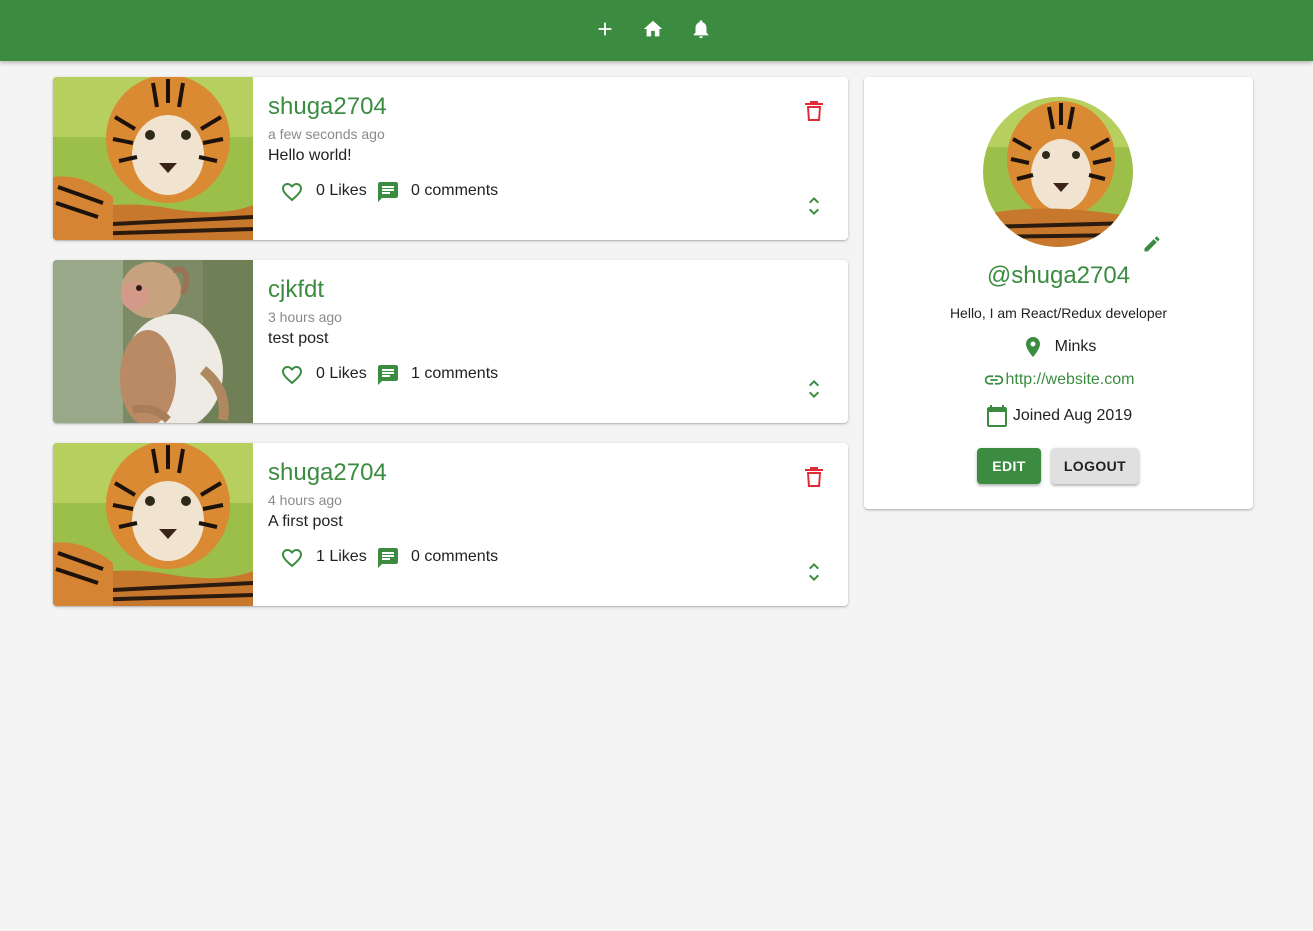 The width and height of the screenshot is (1313, 931). Describe the element at coordinates (1072, 415) in the screenshot. I see `joined-date: Joined Aug 2019` at that location.